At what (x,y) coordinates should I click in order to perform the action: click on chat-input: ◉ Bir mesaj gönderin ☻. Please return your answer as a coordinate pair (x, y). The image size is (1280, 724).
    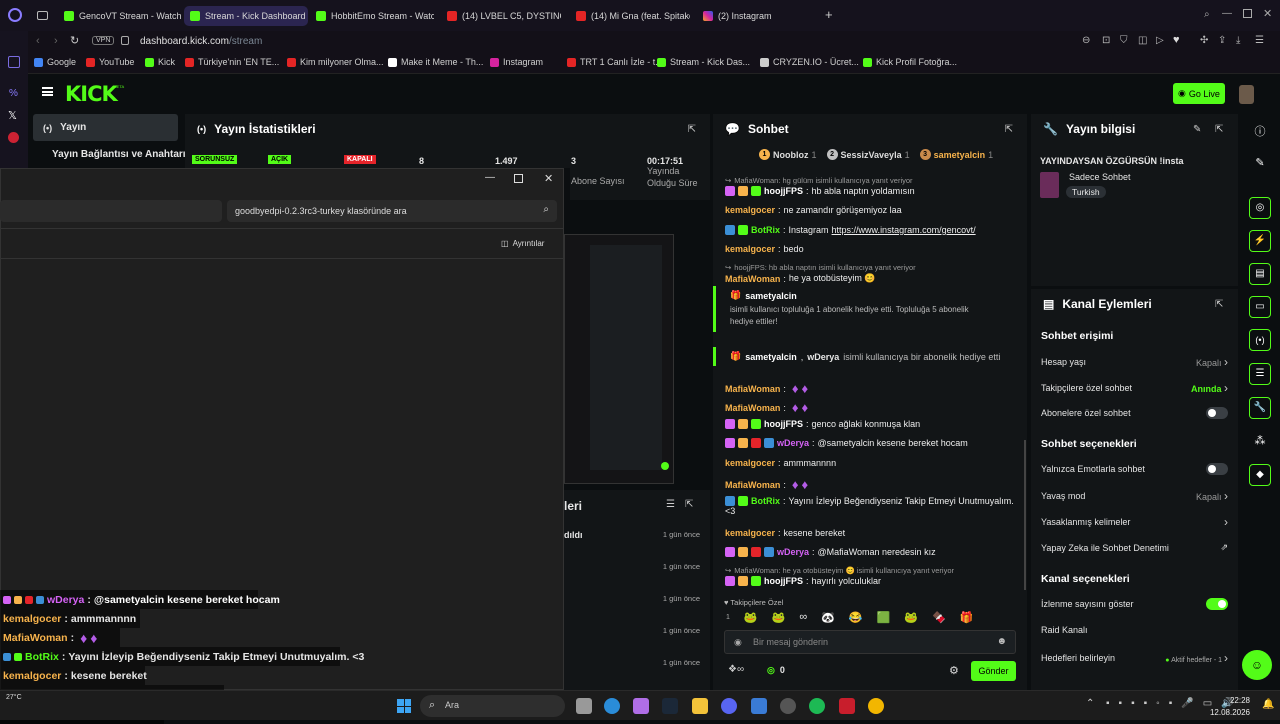
    Looking at the image, I should click on (870, 642).